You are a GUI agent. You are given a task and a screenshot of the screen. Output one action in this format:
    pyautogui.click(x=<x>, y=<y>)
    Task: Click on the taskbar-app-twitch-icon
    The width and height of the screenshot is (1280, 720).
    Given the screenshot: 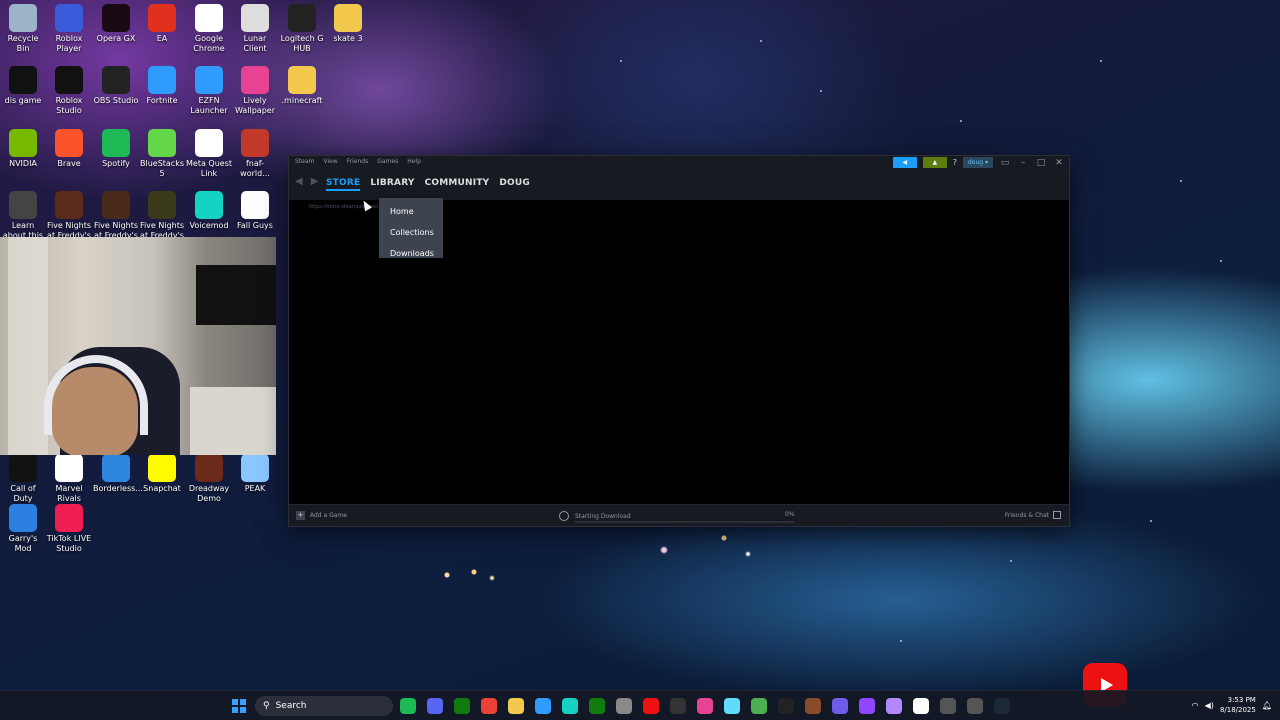 What is the action you would take?
    pyautogui.click(x=867, y=706)
    